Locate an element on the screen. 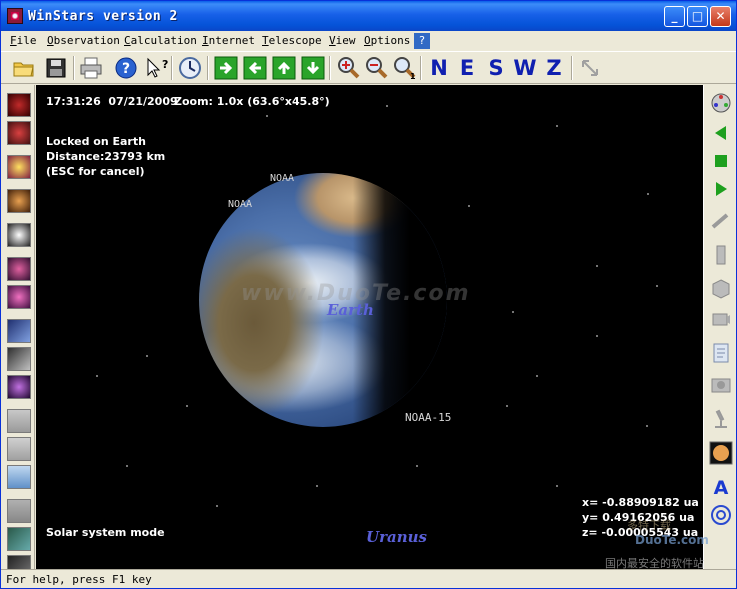  close-button: ✕ is located at coordinates (720, 16).